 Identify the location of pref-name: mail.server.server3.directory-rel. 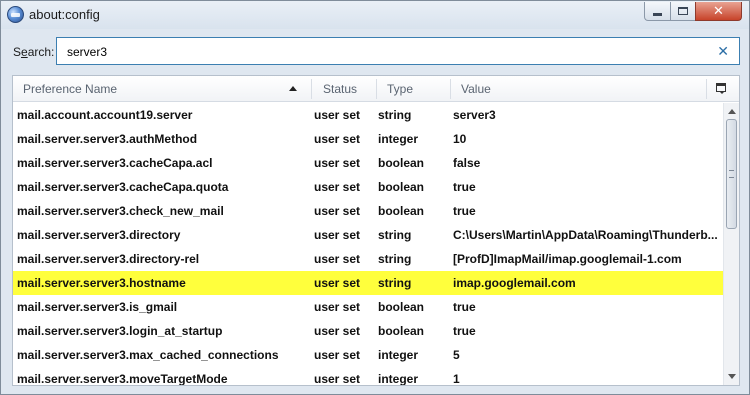
(108, 259).